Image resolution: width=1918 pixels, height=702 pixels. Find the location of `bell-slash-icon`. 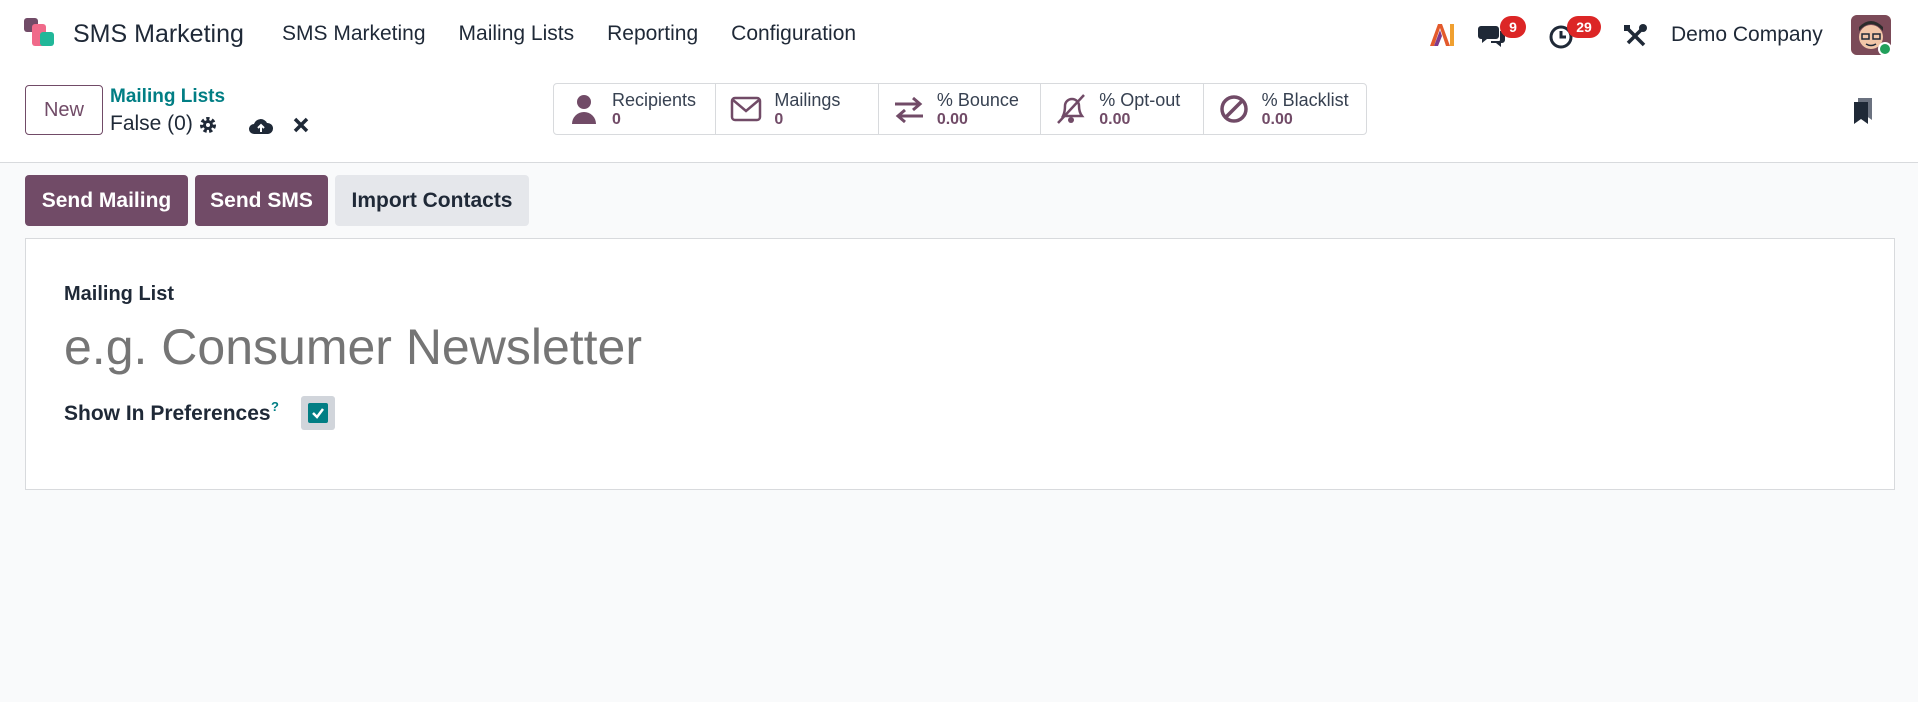

bell-slash-icon is located at coordinates (1071, 109).